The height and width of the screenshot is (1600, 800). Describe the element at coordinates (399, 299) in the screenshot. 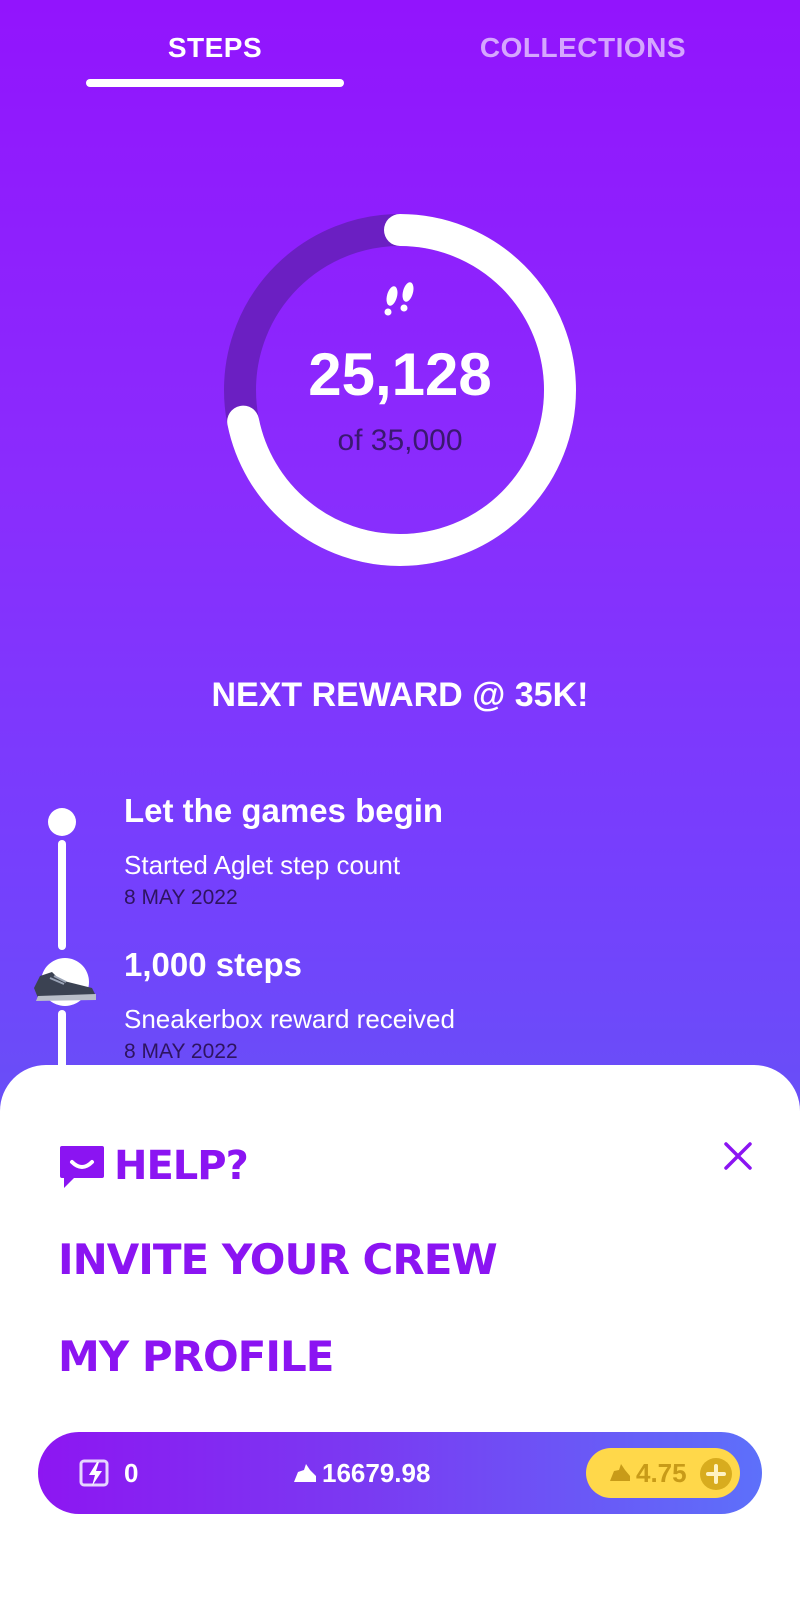

I see `footsteps-icon` at that location.